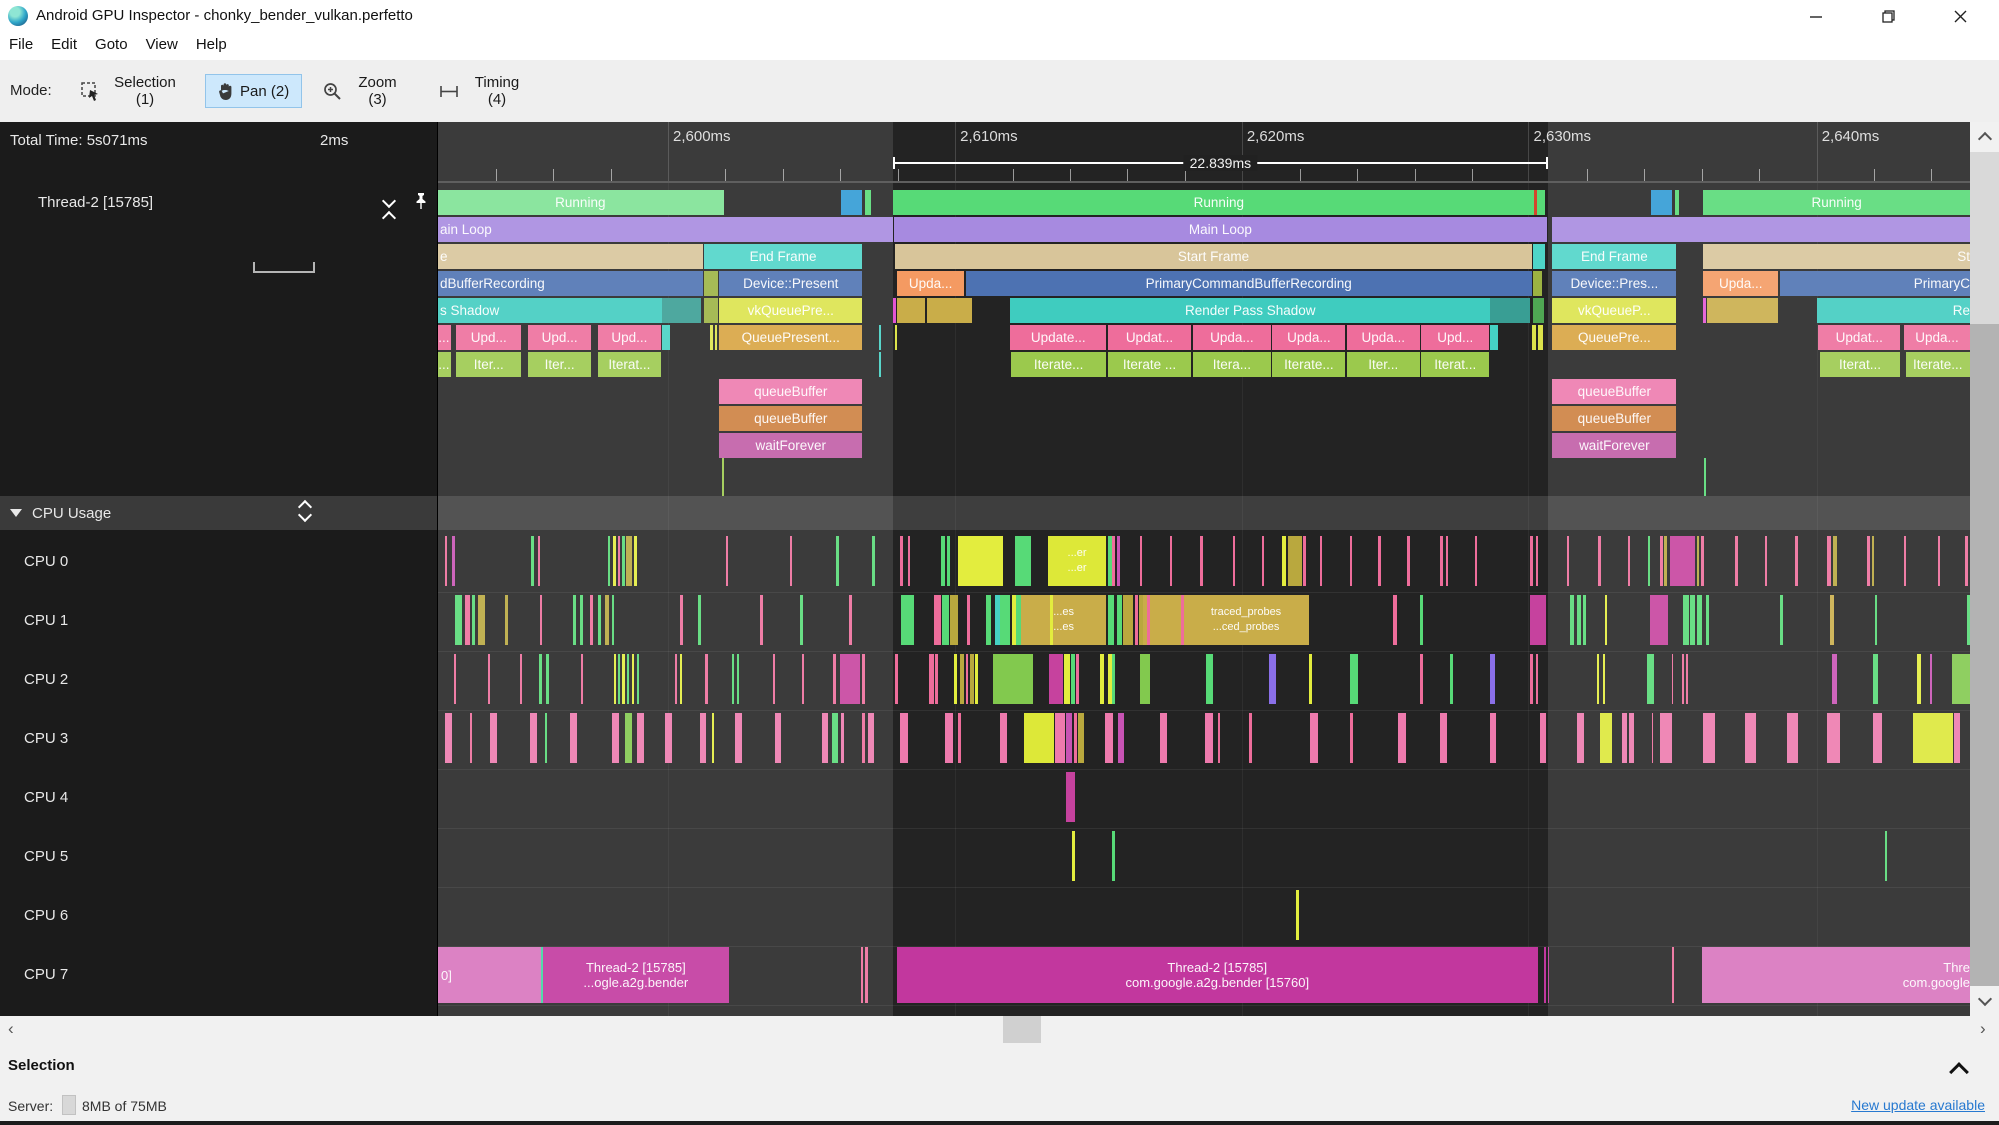 Image resolution: width=1999 pixels, height=1125 pixels. What do you see at coordinates (1888, 16) in the screenshot?
I see `restore-button` at bounding box center [1888, 16].